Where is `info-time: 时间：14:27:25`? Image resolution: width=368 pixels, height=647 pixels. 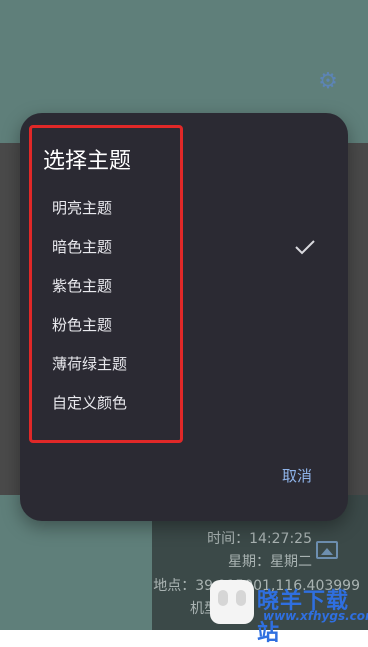
info-time: 时间：14:27:25 is located at coordinates (259, 539).